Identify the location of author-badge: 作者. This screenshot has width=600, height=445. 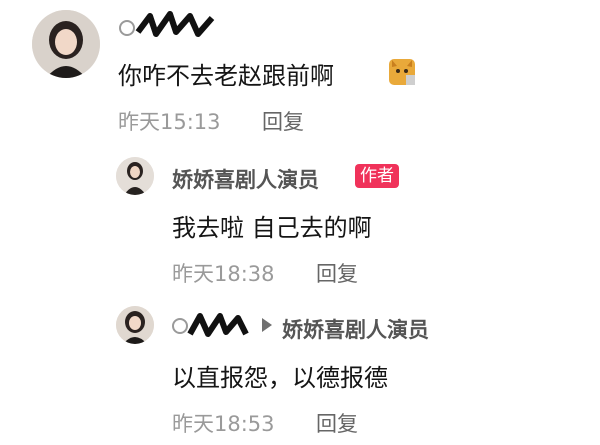
(377, 176).